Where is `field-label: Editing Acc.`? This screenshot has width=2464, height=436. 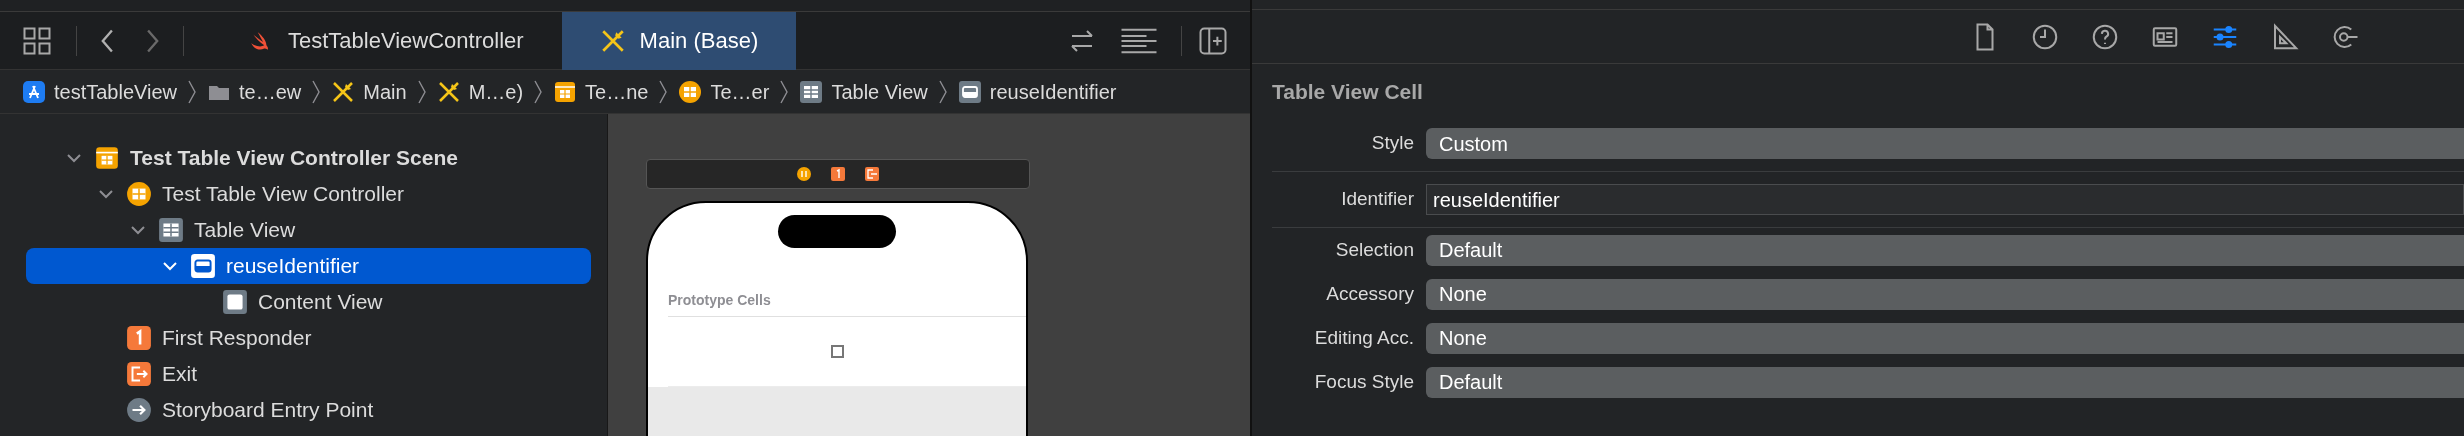
field-label: Editing Acc. is located at coordinates (1363, 337).